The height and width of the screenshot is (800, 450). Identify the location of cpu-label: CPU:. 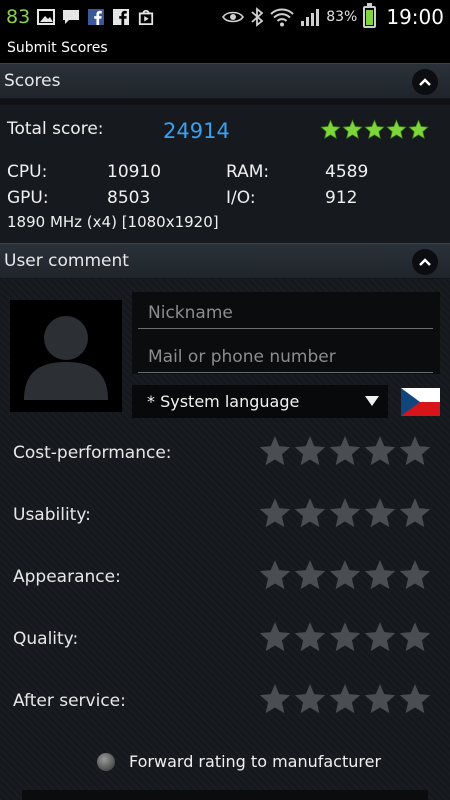
(27, 172).